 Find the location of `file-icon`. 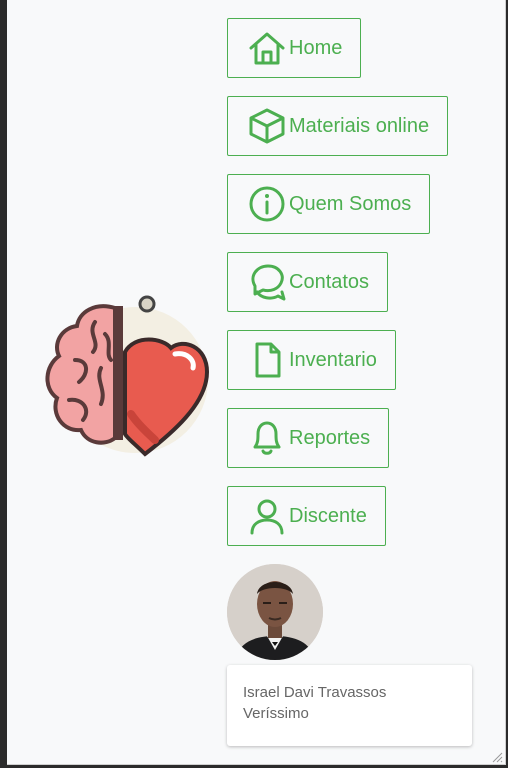

file-icon is located at coordinates (268, 360).